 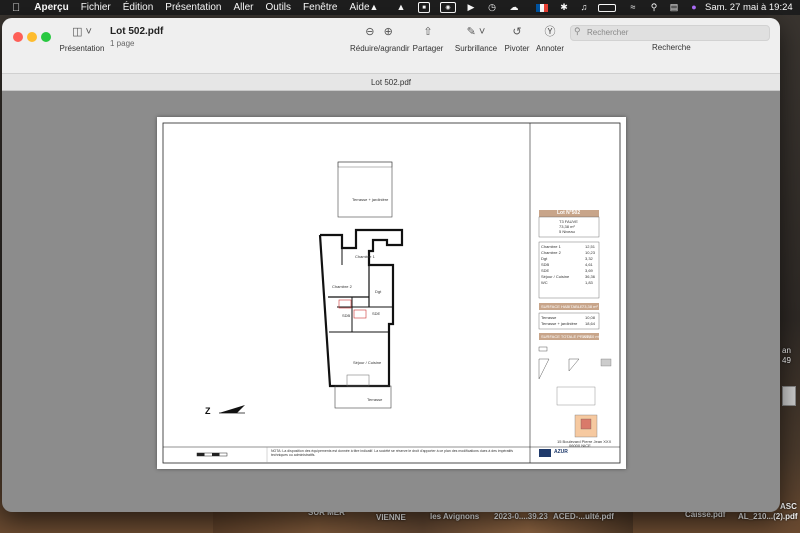 What do you see at coordinates (591, 336) in the screenshot?
I see `surface-totale-value: 102,10 m²` at bounding box center [591, 336].